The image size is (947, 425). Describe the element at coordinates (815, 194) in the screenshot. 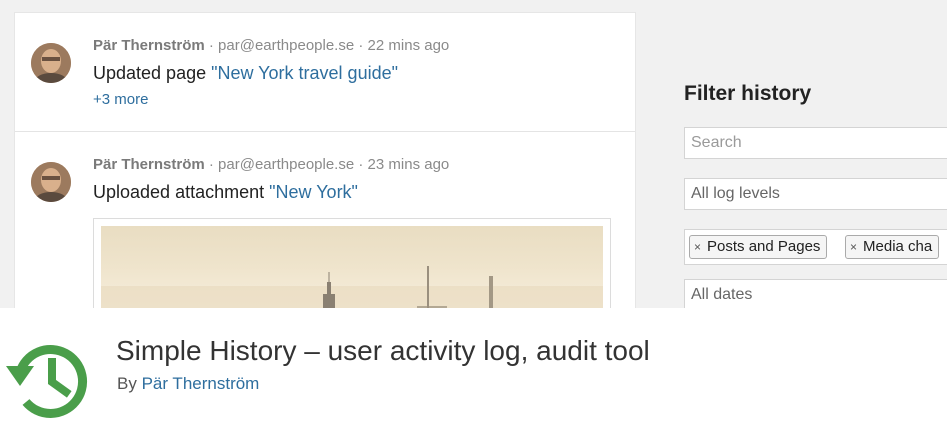

I see `log-level-select: All log levels` at that location.